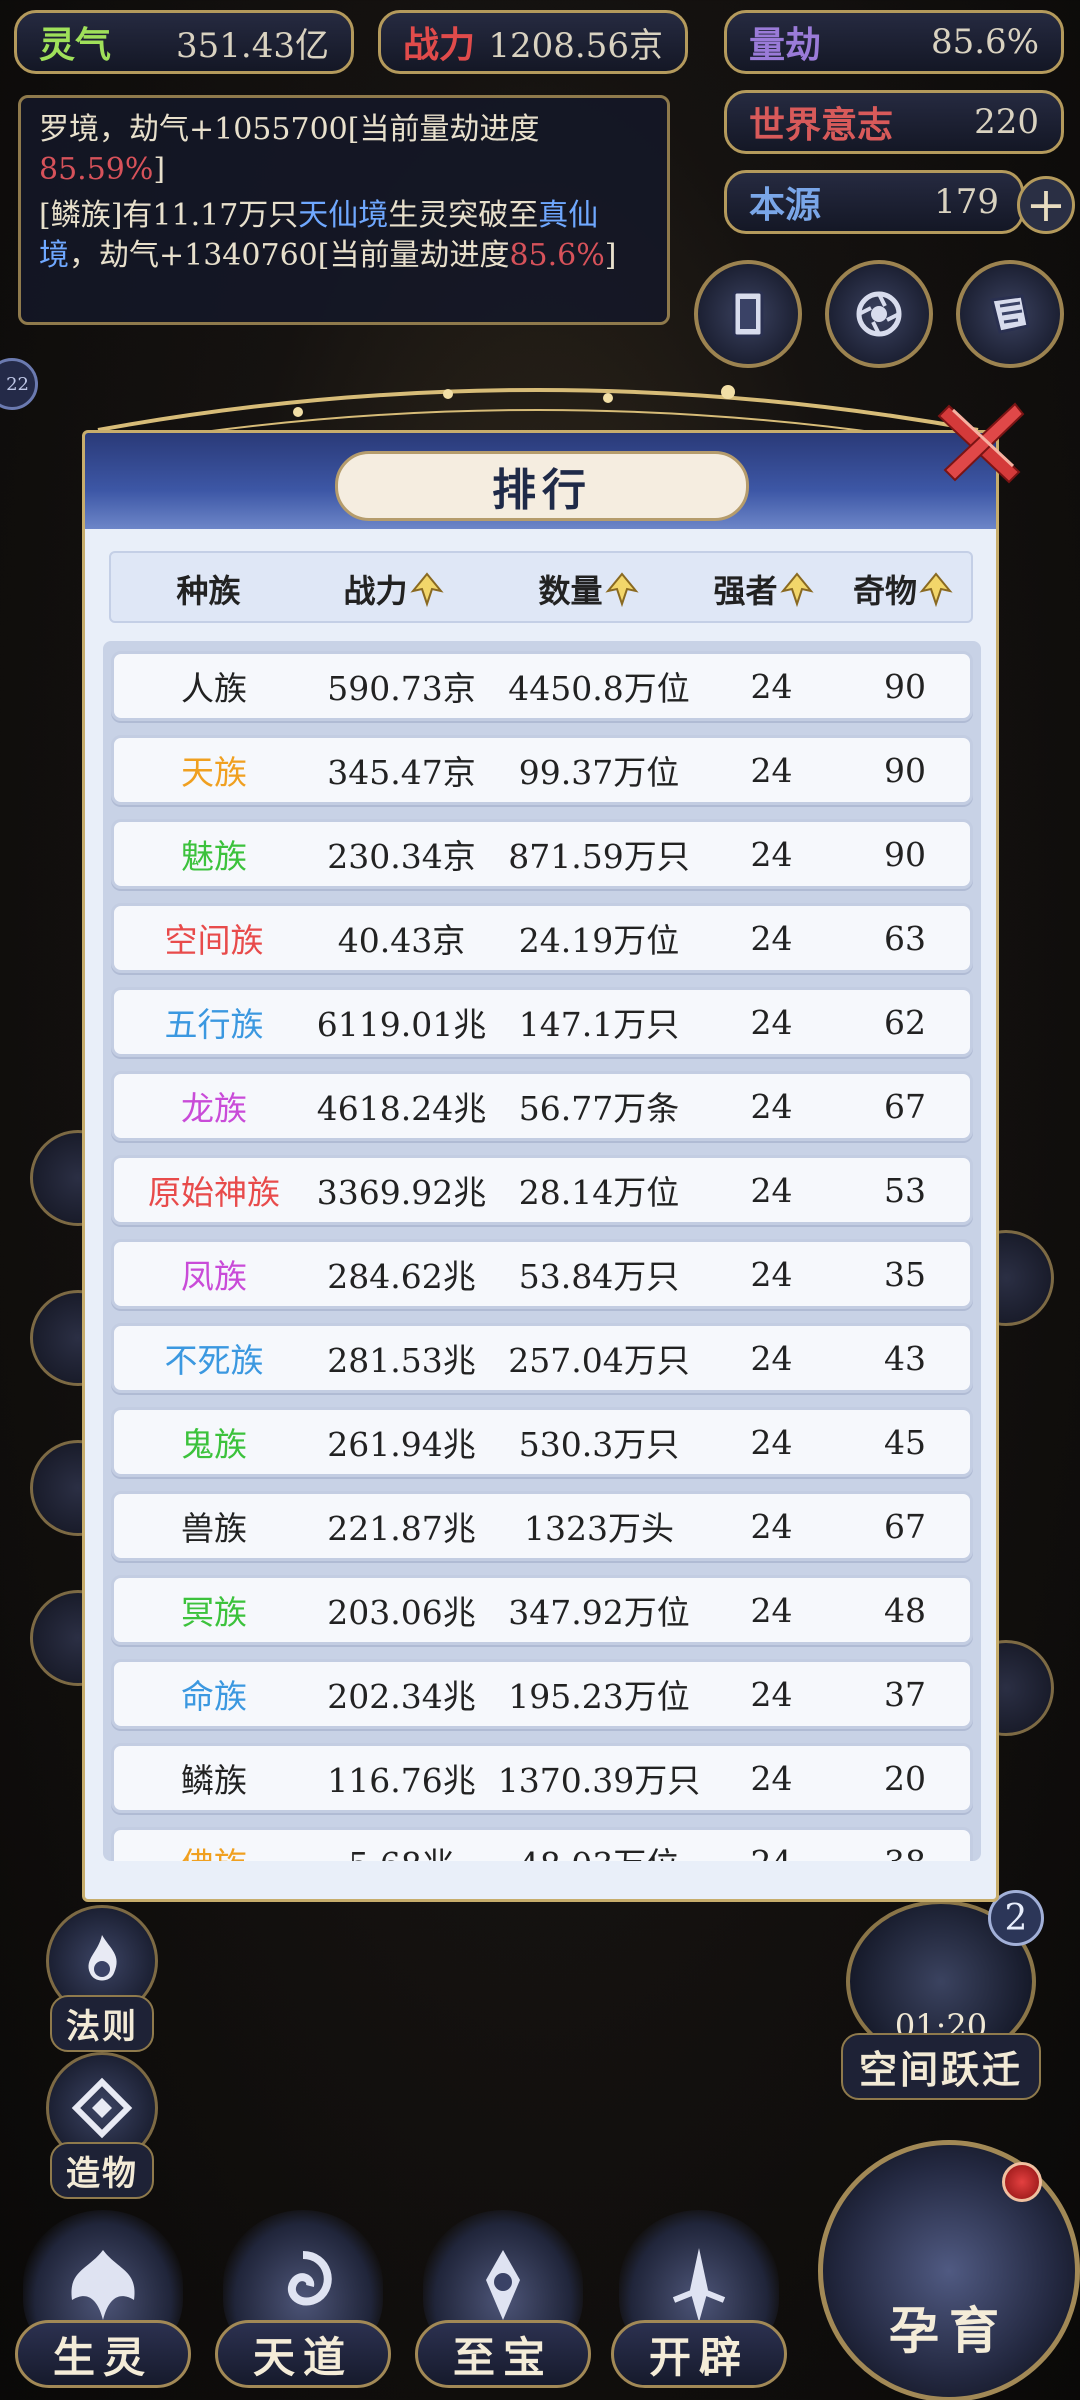 The image size is (1080, 2400). I want to click on modal-title: 排行, so click(542, 486).